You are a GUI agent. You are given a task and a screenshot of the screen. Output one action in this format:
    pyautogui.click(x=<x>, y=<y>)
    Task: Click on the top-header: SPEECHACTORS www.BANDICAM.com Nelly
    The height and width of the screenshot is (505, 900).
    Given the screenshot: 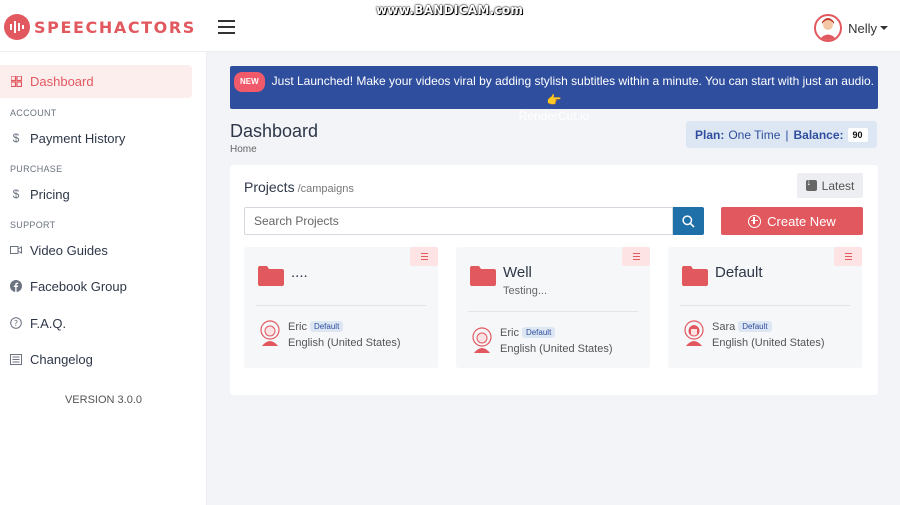 What is the action you would take?
    pyautogui.click(x=450, y=26)
    